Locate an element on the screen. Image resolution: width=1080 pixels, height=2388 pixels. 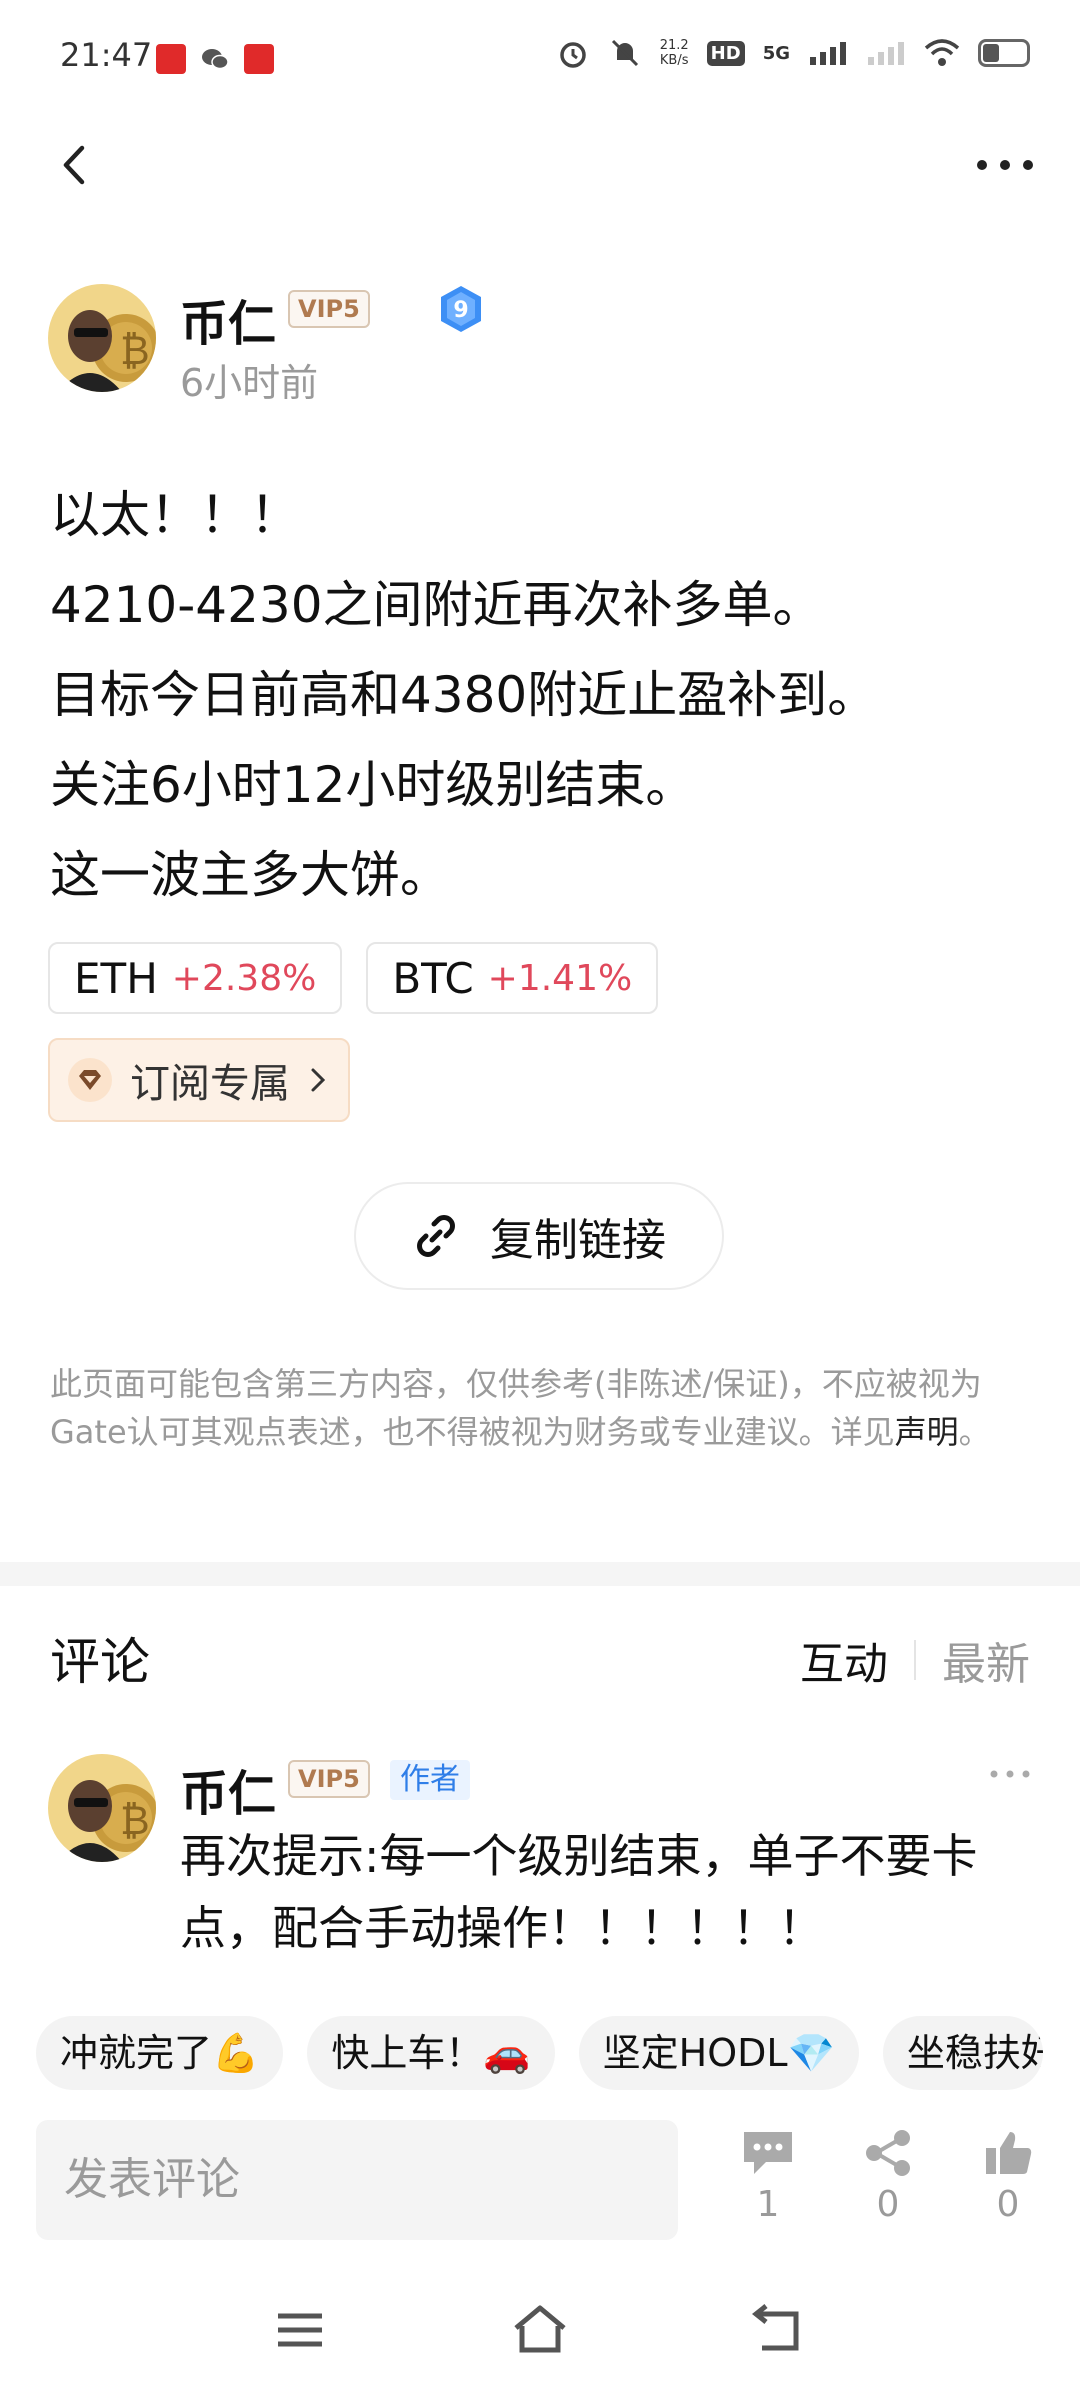
back-arrow-icon is located at coordinates (75, 165).